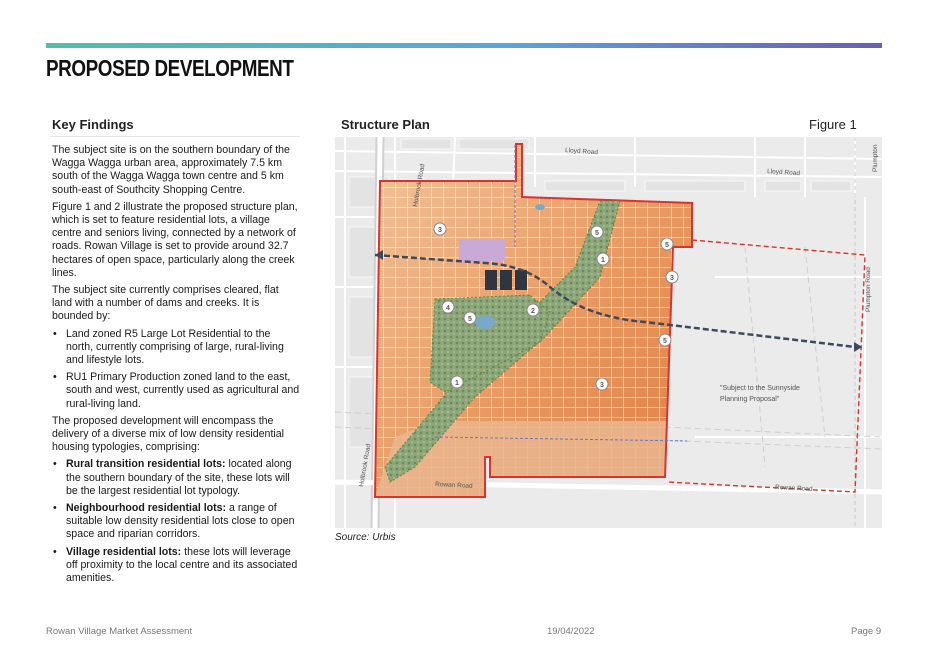 Image resolution: width=928 pixels, height=656 pixels. I want to click on pond, so click(485, 322).